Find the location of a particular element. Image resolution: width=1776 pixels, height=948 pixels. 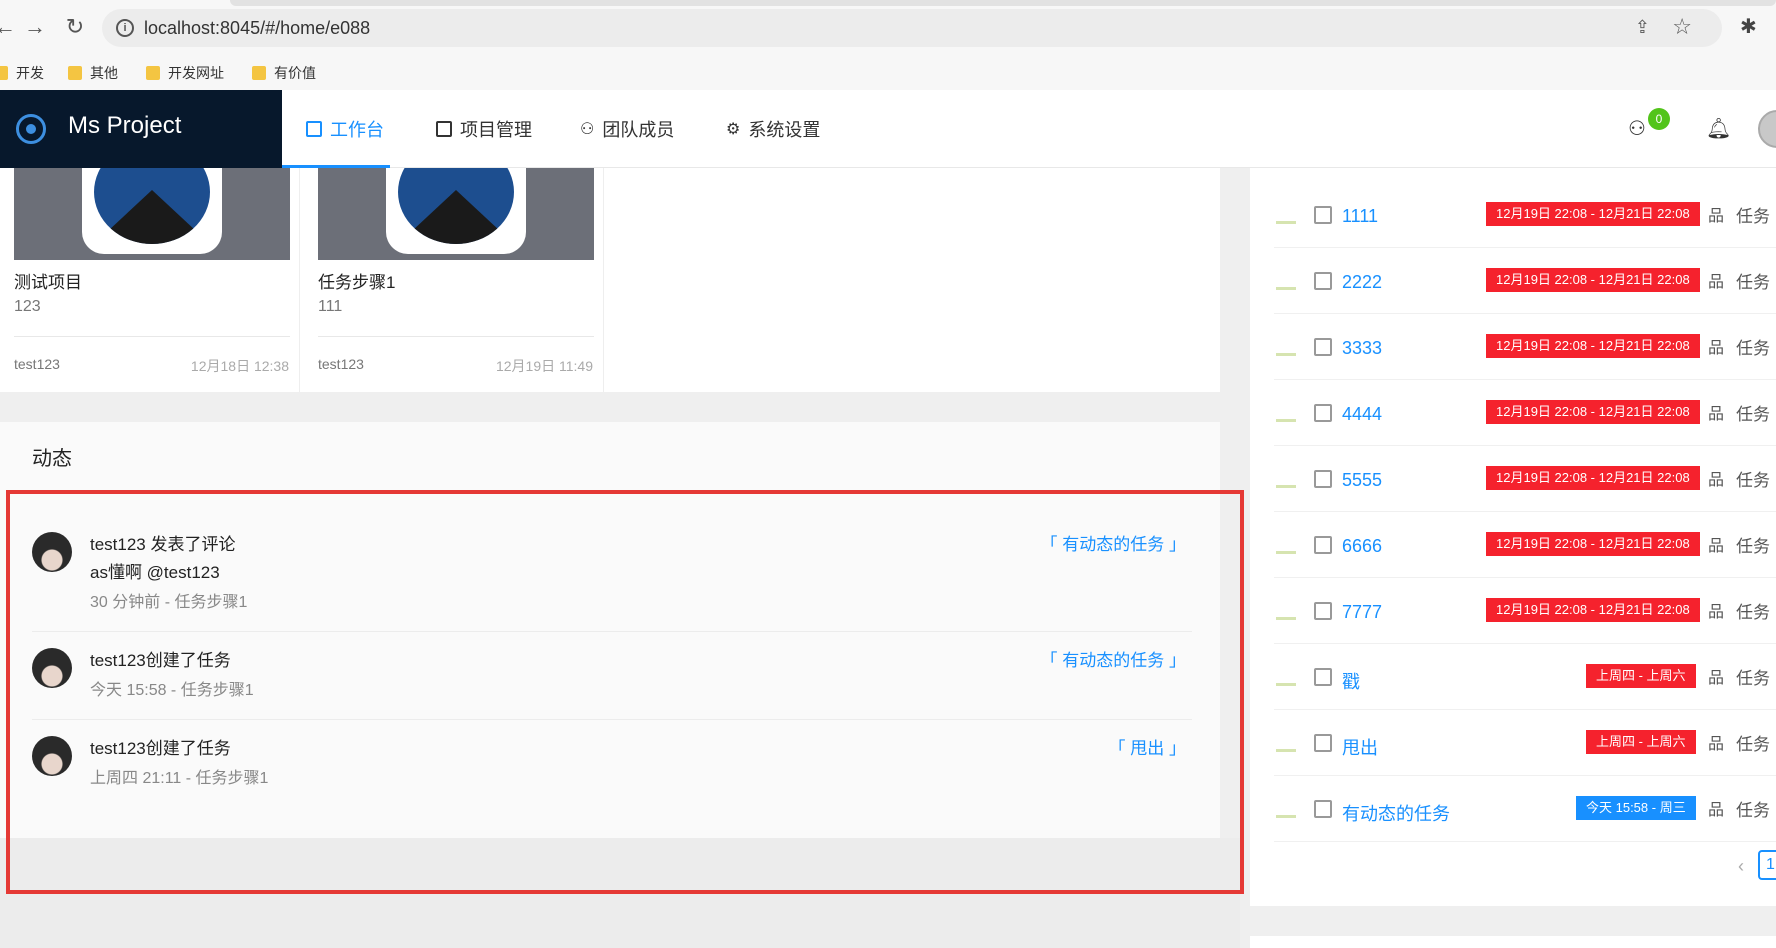

task-date-tag: 今天 15:58 - 周三 is located at coordinates (1636, 808).